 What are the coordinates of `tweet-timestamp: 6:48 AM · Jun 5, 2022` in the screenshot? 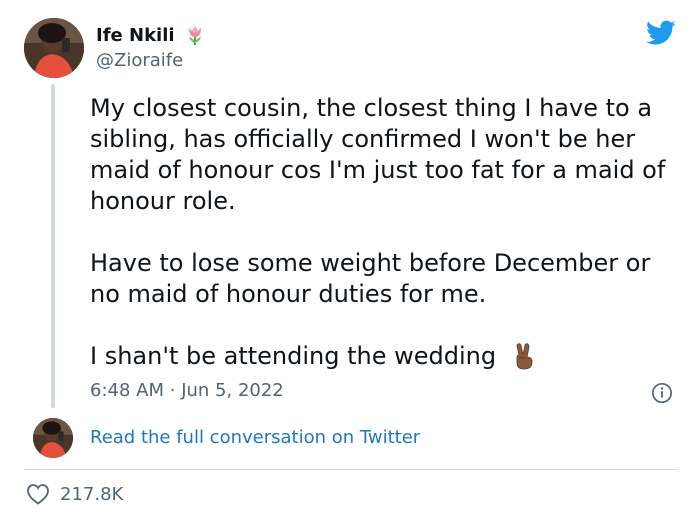 It's located at (187, 390).